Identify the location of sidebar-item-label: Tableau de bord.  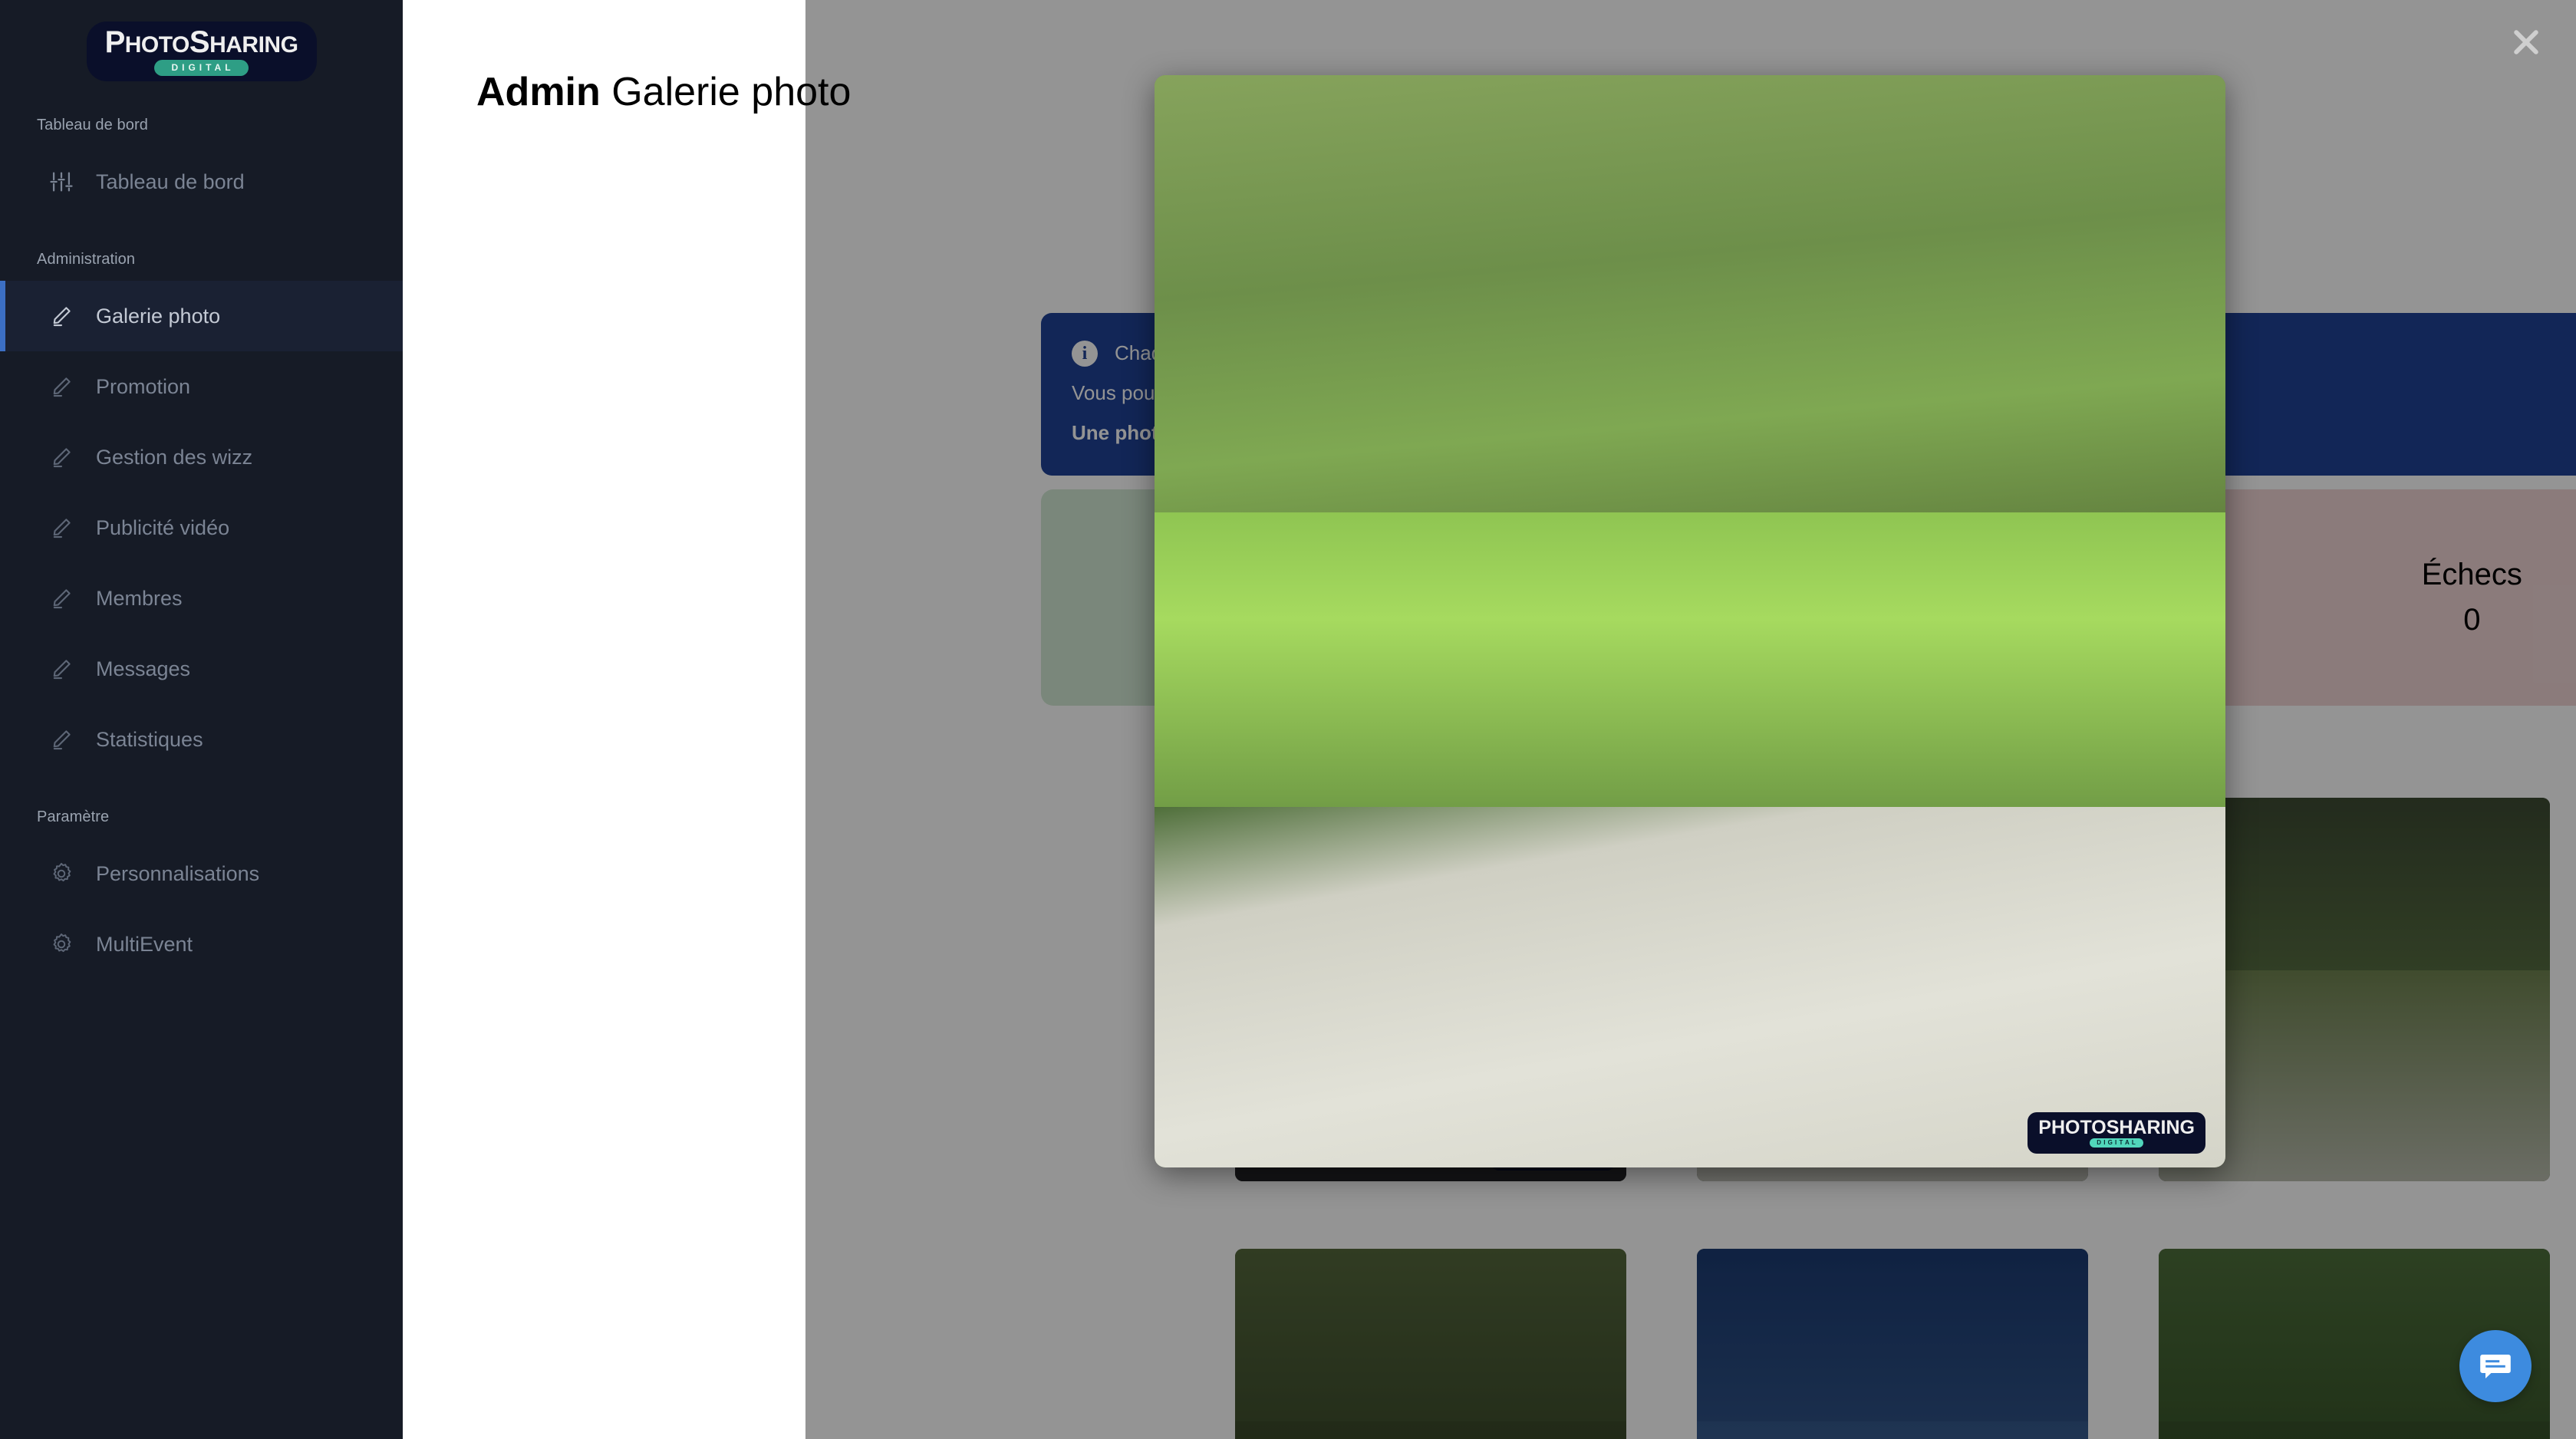
(170, 181).